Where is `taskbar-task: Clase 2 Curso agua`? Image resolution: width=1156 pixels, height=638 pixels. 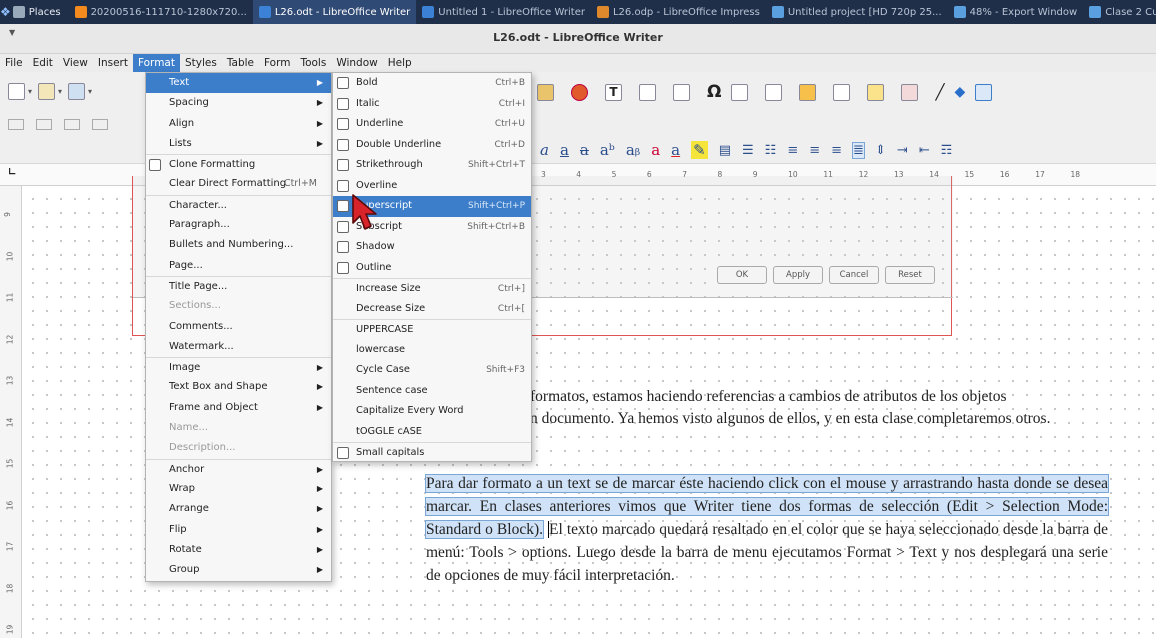
taskbar-task: Clase 2 Curso agua is located at coordinates (1119, 12).